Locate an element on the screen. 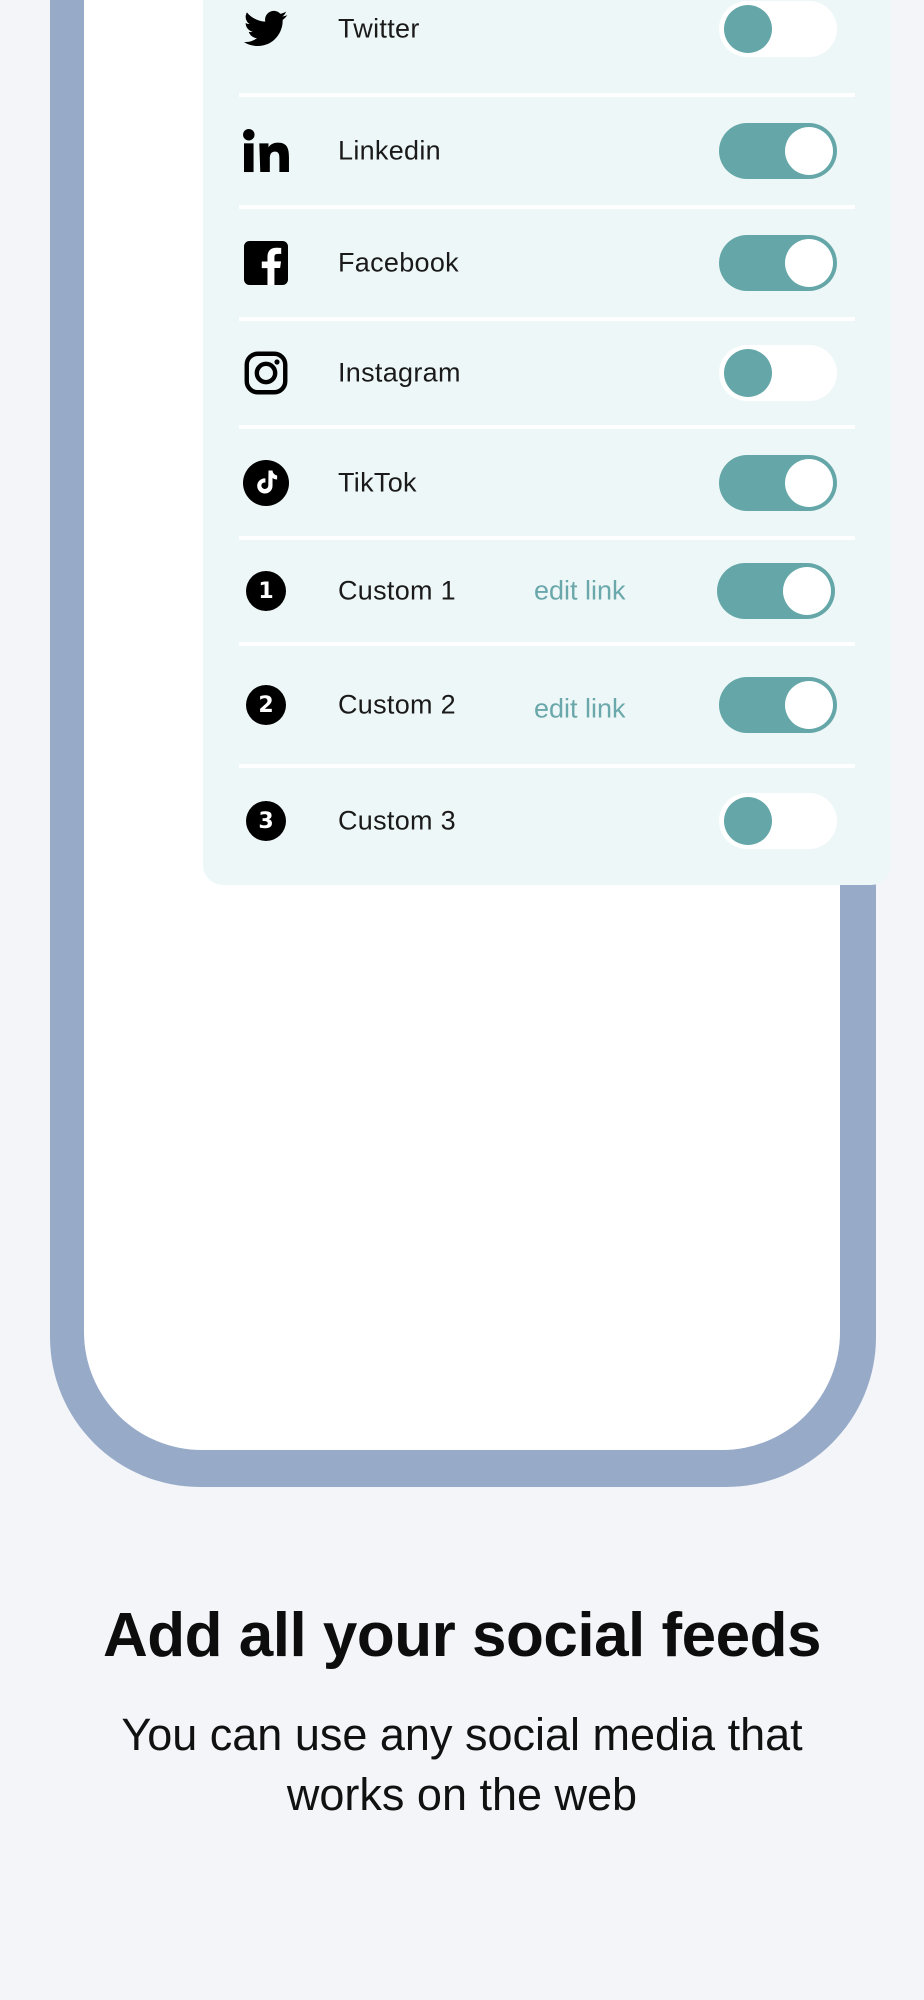 The height and width of the screenshot is (2000, 924). tiktok-icon is located at coordinates (266, 483).